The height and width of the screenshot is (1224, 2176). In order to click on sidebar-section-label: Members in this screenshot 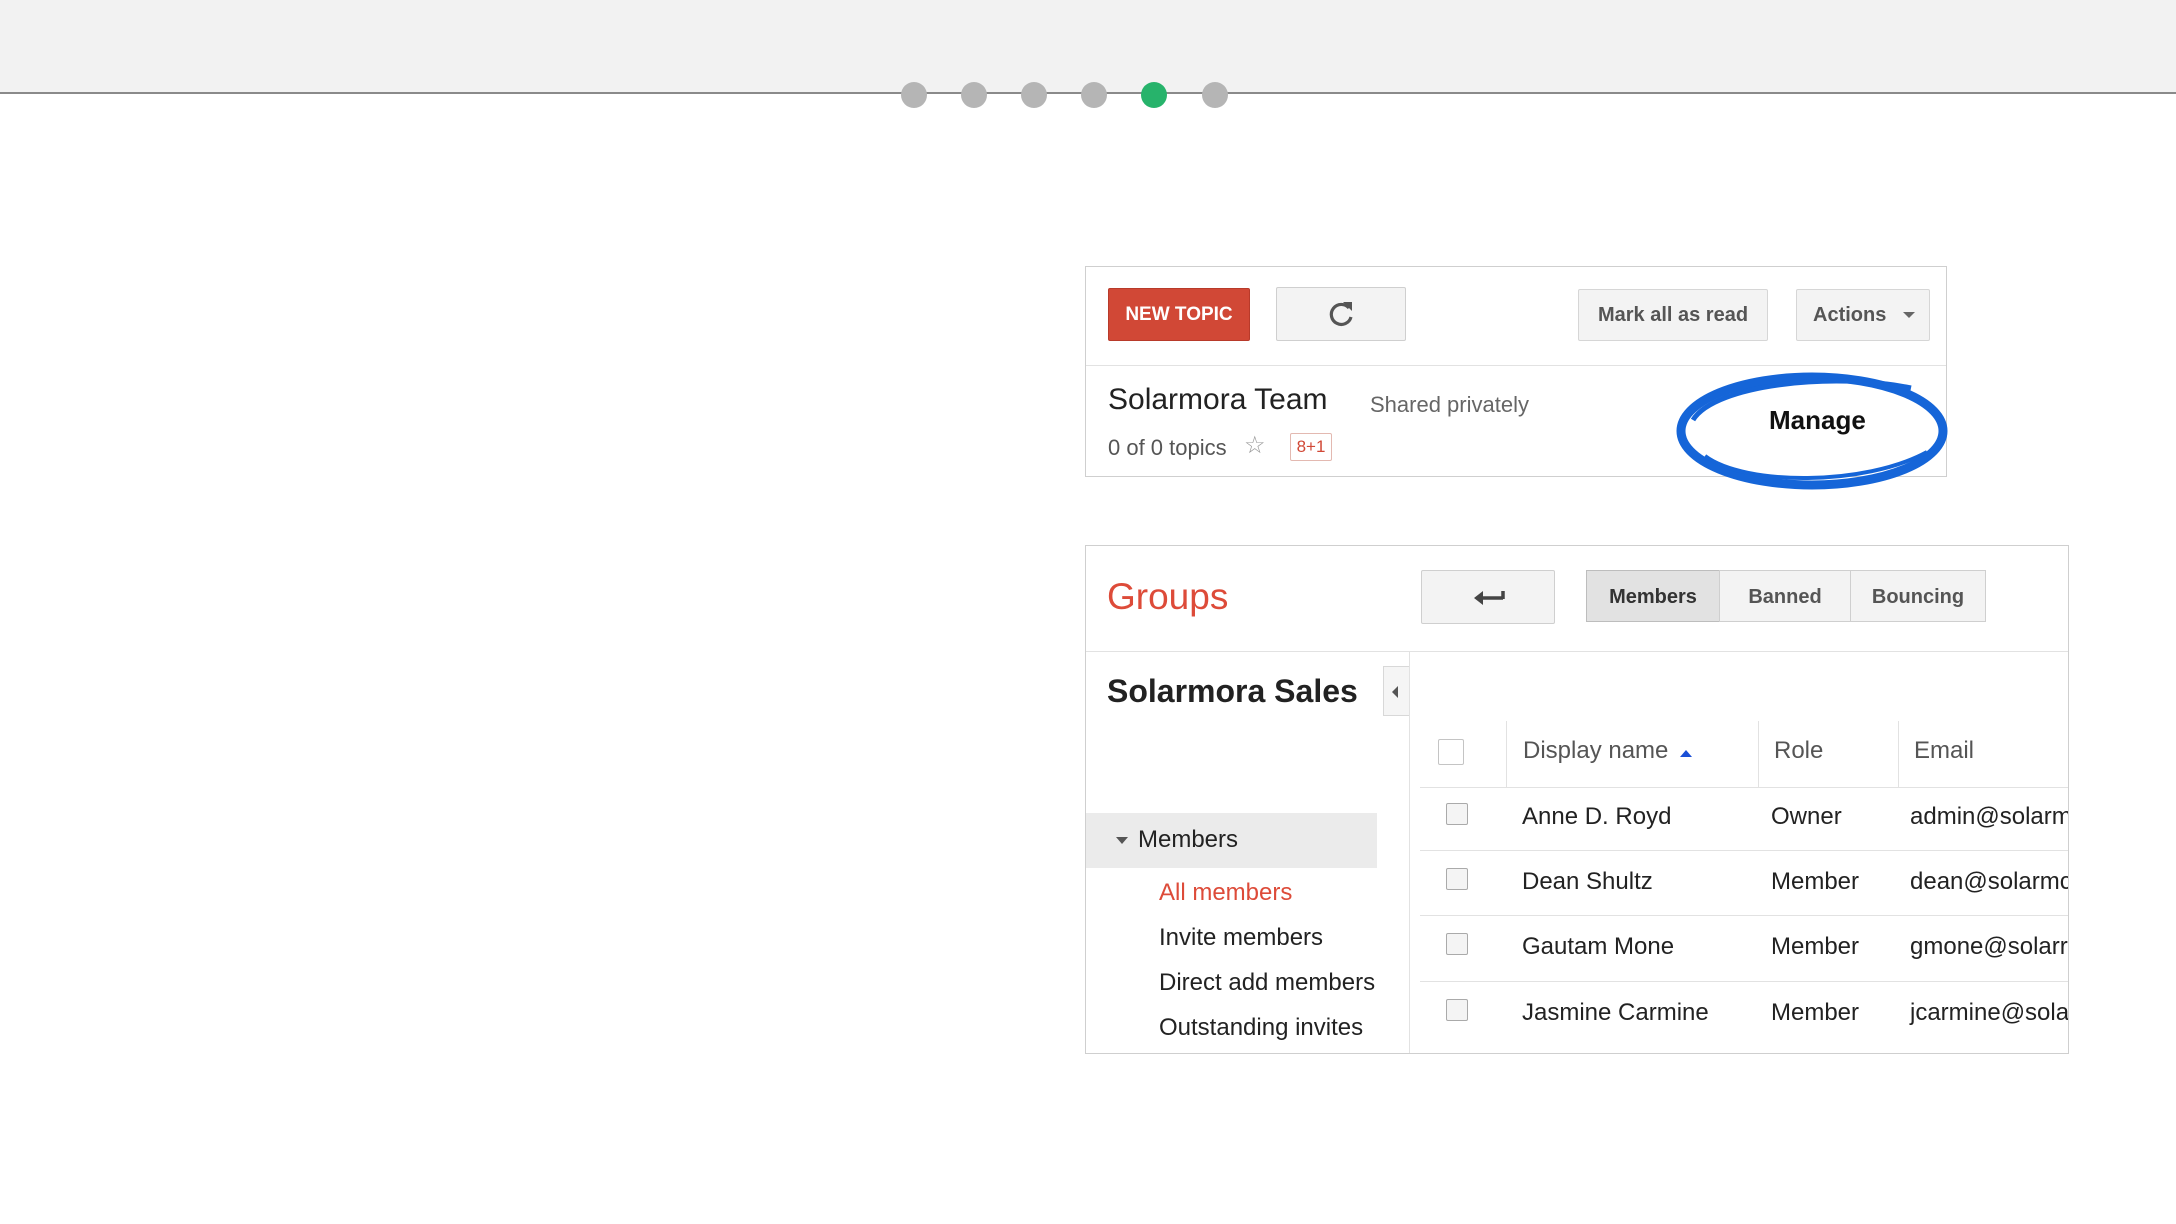, I will do `click(1188, 839)`.